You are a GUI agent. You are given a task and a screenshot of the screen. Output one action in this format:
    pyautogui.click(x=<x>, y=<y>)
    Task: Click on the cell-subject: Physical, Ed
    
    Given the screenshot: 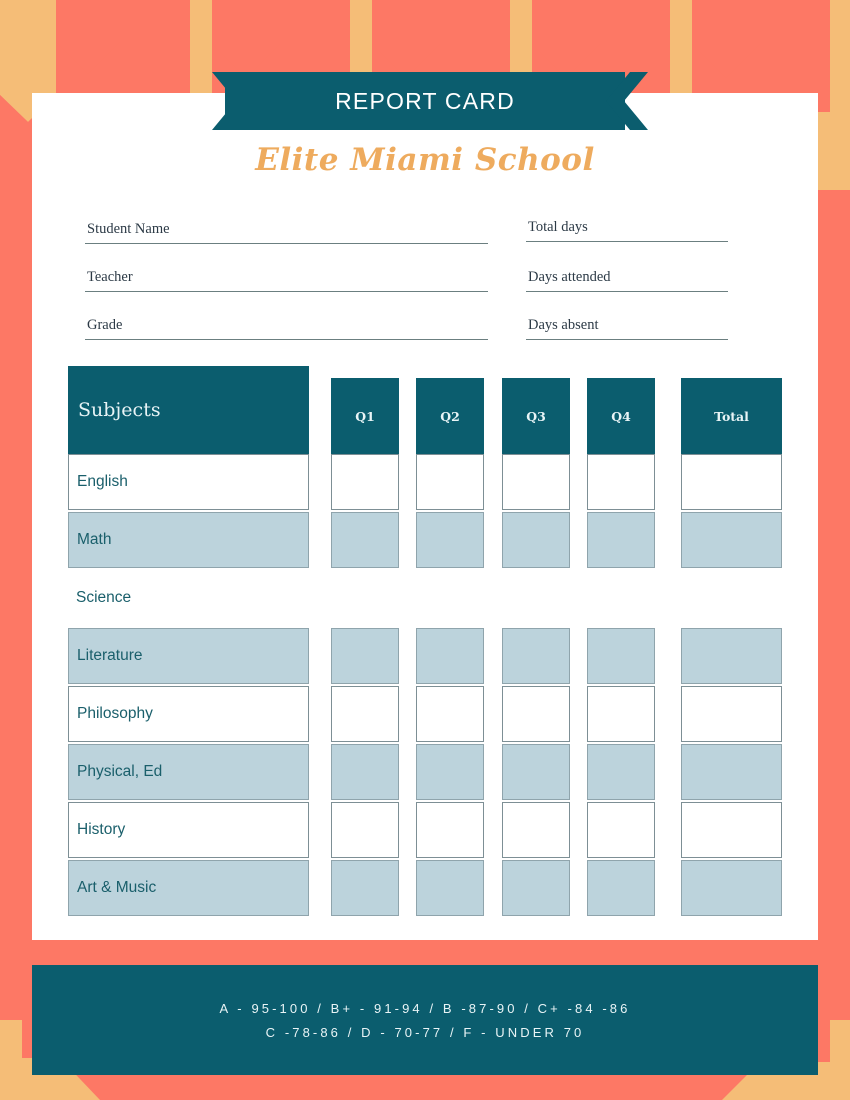 What is the action you would take?
    pyautogui.click(x=188, y=772)
    